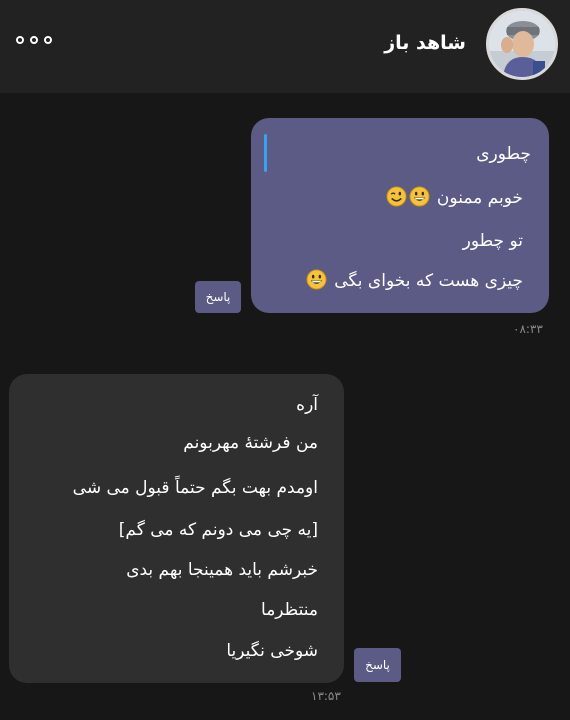 Image resolution: width=570 pixels, height=720 pixels. I want to click on more-dots-icon, so click(34, 40).